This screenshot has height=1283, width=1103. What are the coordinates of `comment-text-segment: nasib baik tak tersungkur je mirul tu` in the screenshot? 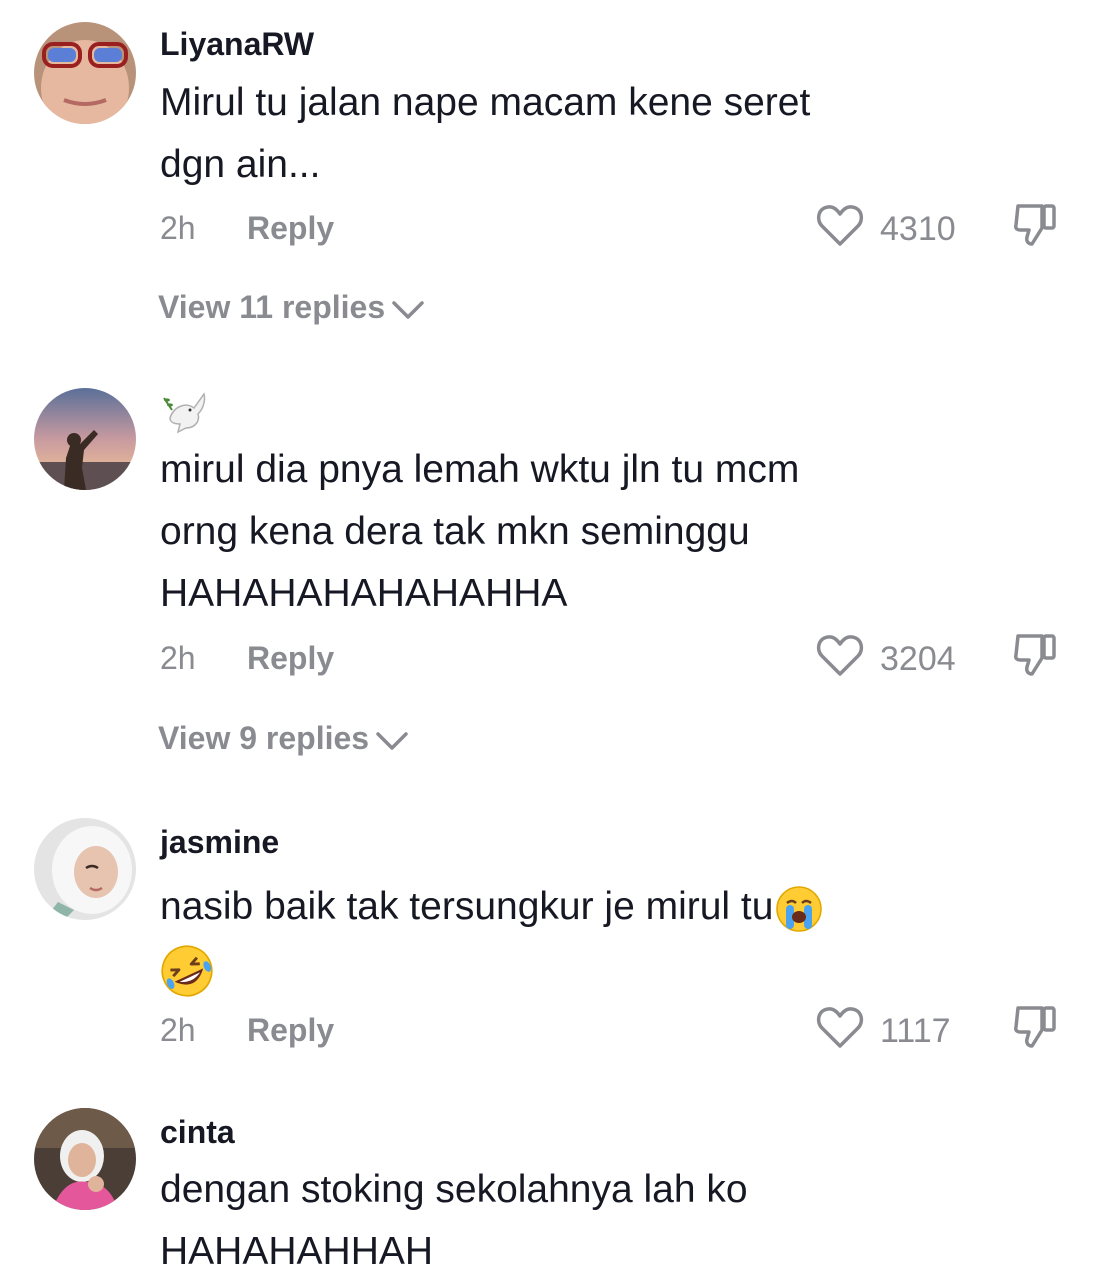 It's located at (467, 906).